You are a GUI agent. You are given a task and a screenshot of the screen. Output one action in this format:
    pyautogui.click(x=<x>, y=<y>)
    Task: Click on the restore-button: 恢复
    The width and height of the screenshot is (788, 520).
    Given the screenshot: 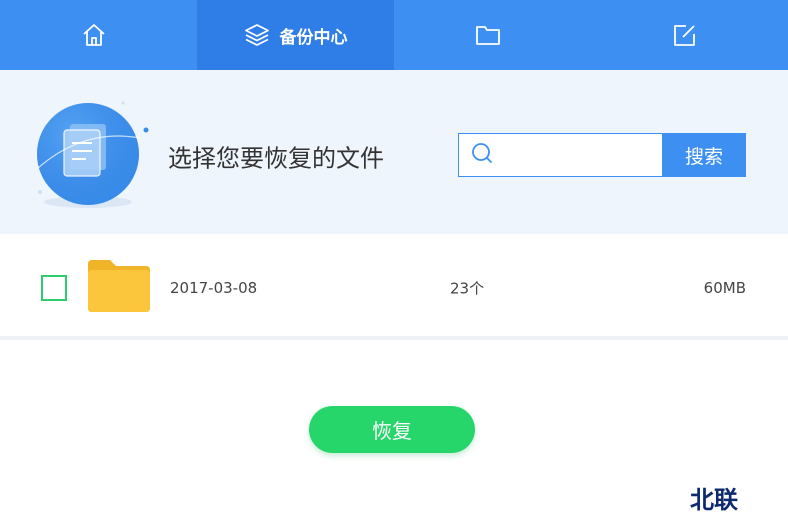 What is the action you would take?
    pyautogui.click(x=392, y=429)
    